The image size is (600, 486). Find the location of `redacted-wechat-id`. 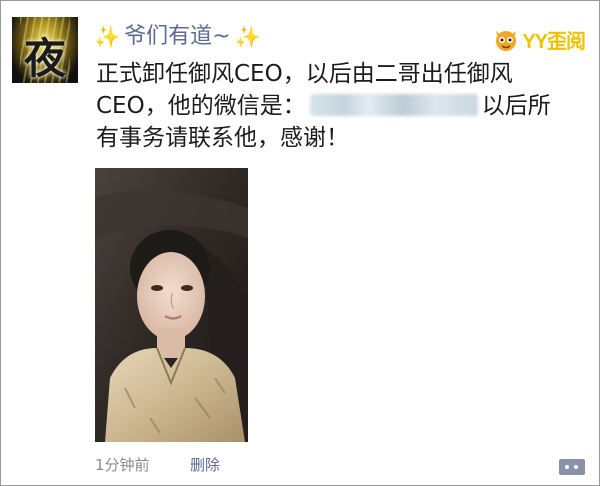

redacted-wechat-id is located at coordinates (393, 105).